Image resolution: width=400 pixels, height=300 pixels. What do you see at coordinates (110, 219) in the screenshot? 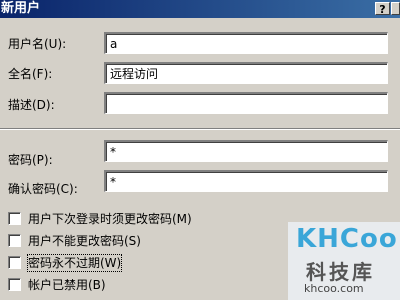
I see `option-label: 用户下次登录时须更改密码(M)` at bounding box center [110, 219].